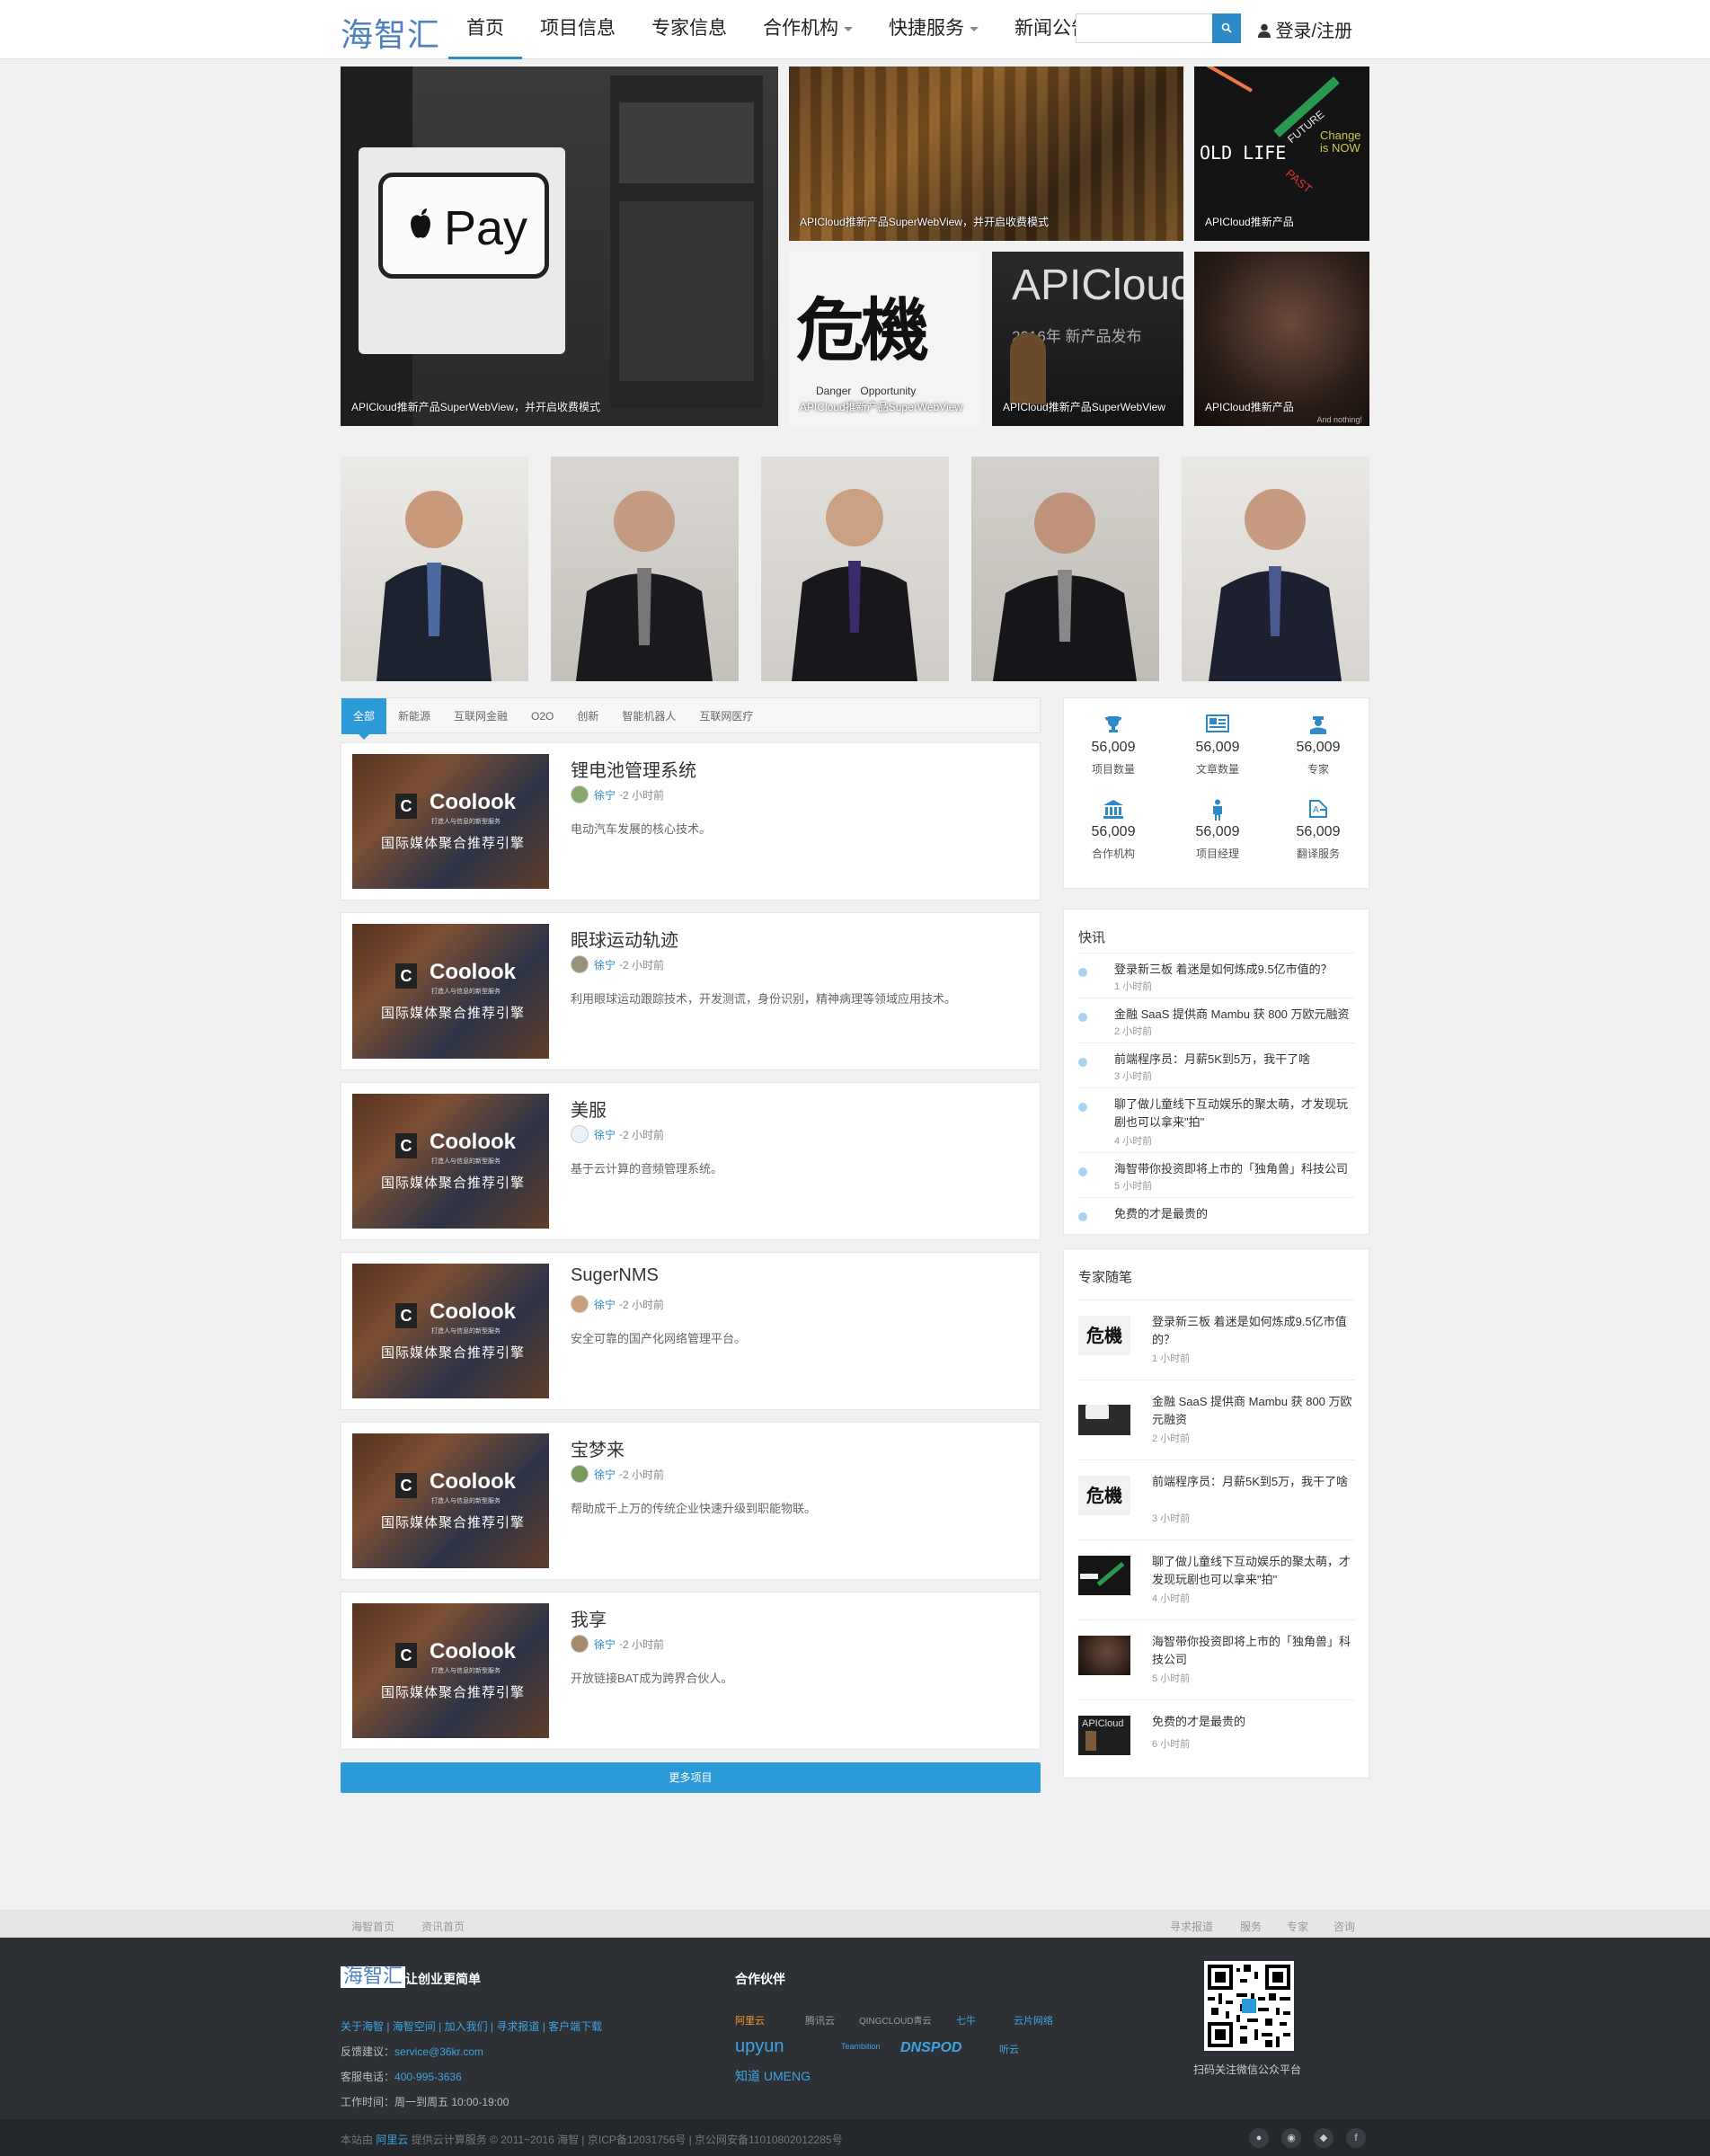  I want to click on flash-news-item: 免费的才是最贵的, so click(1217, 1215).